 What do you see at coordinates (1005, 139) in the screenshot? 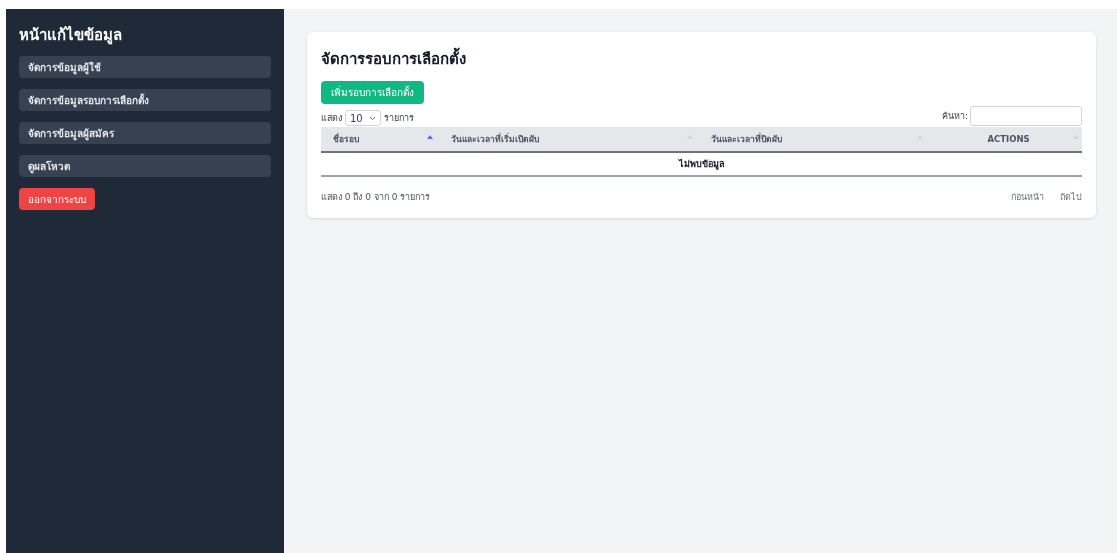
I see `column-header: ACTIONS` at bounding box center [1005, 139].